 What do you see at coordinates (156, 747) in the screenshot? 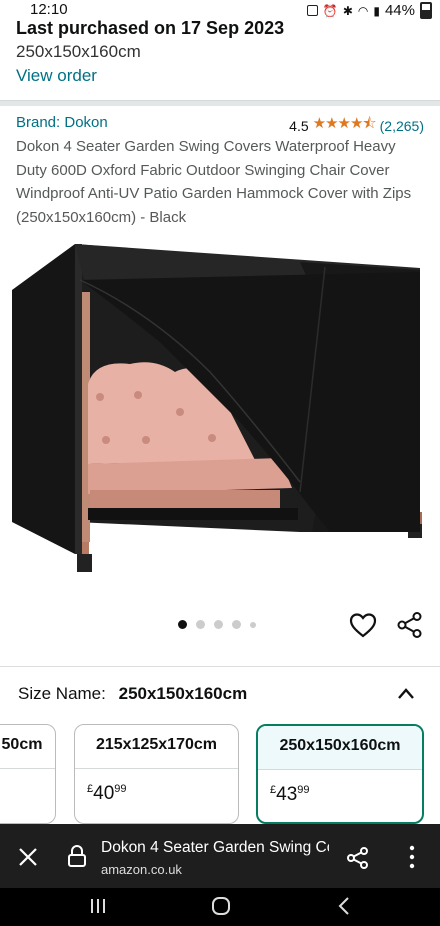
I see `size-option-label: 215x125x170cm` at bounding box center [156, 747].